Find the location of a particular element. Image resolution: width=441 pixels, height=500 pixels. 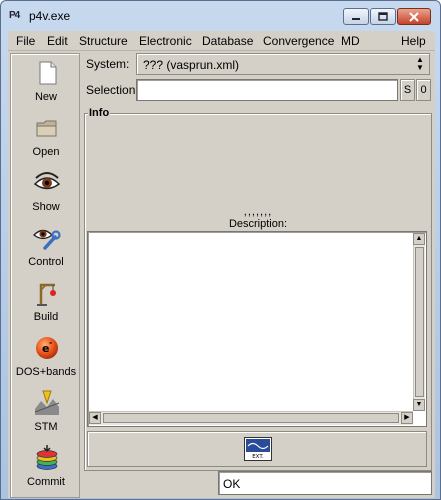

sidebar-item-stm: STM is located at coordinates (46, 412).